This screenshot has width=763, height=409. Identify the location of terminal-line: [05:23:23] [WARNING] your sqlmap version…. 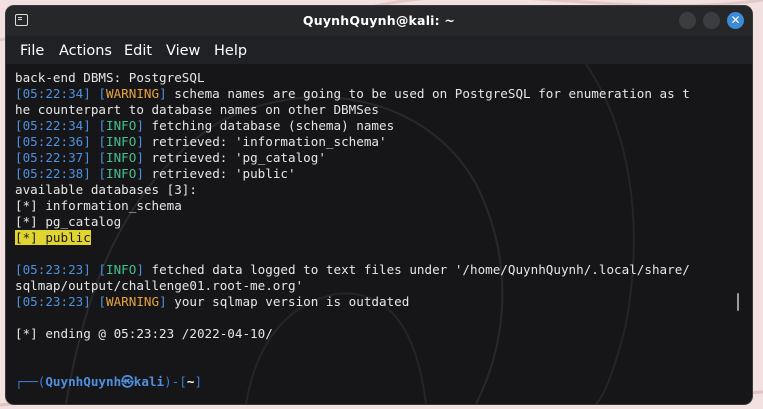
(376, 302).